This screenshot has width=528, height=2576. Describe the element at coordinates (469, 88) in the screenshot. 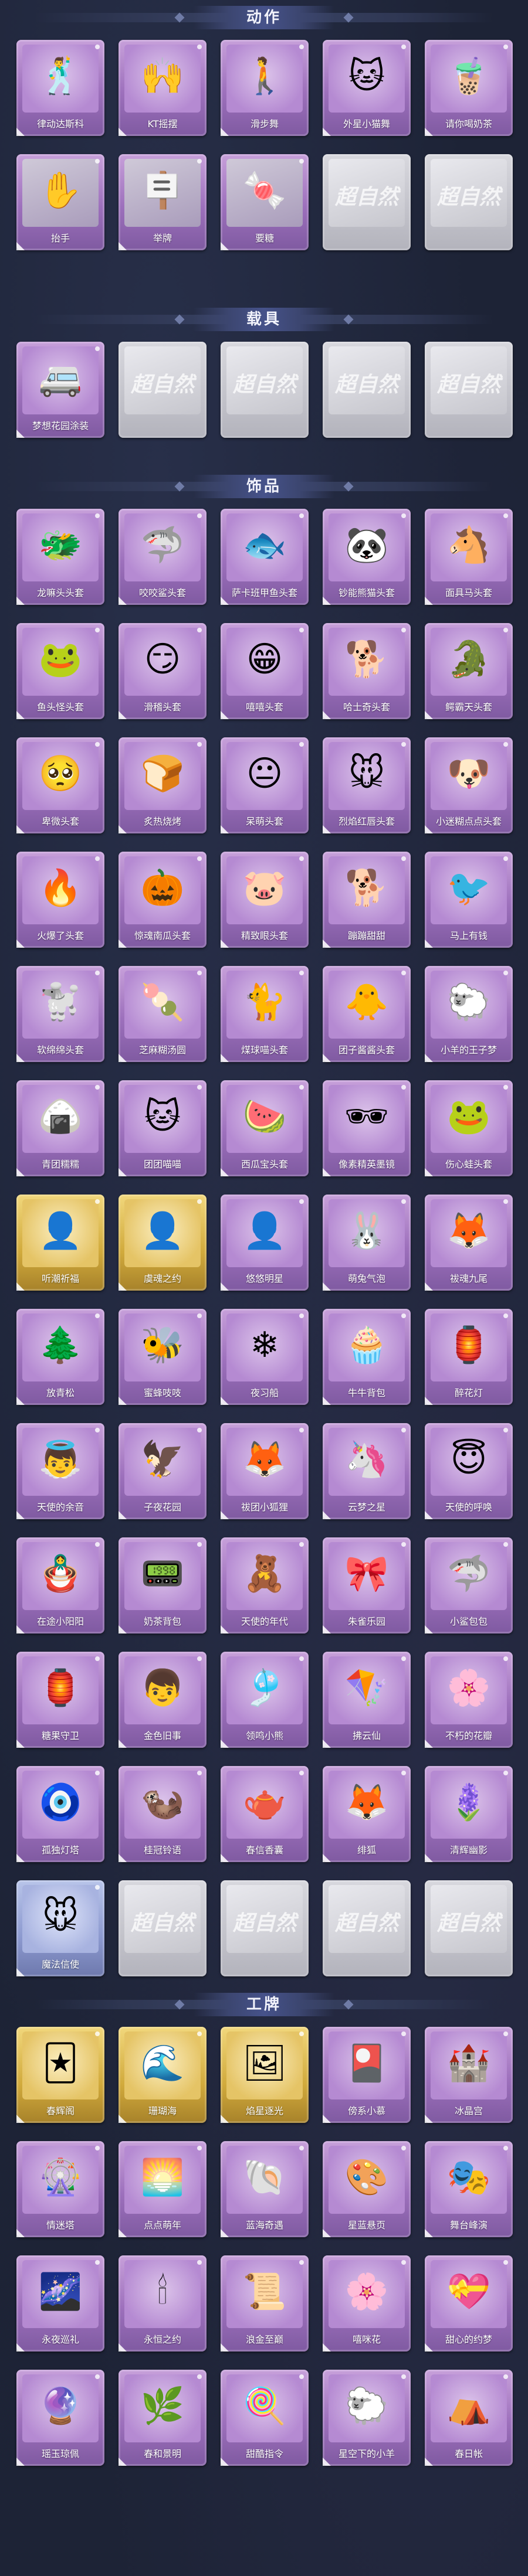

I see `item-card: 🧋 请你喝奶茶` at that location.